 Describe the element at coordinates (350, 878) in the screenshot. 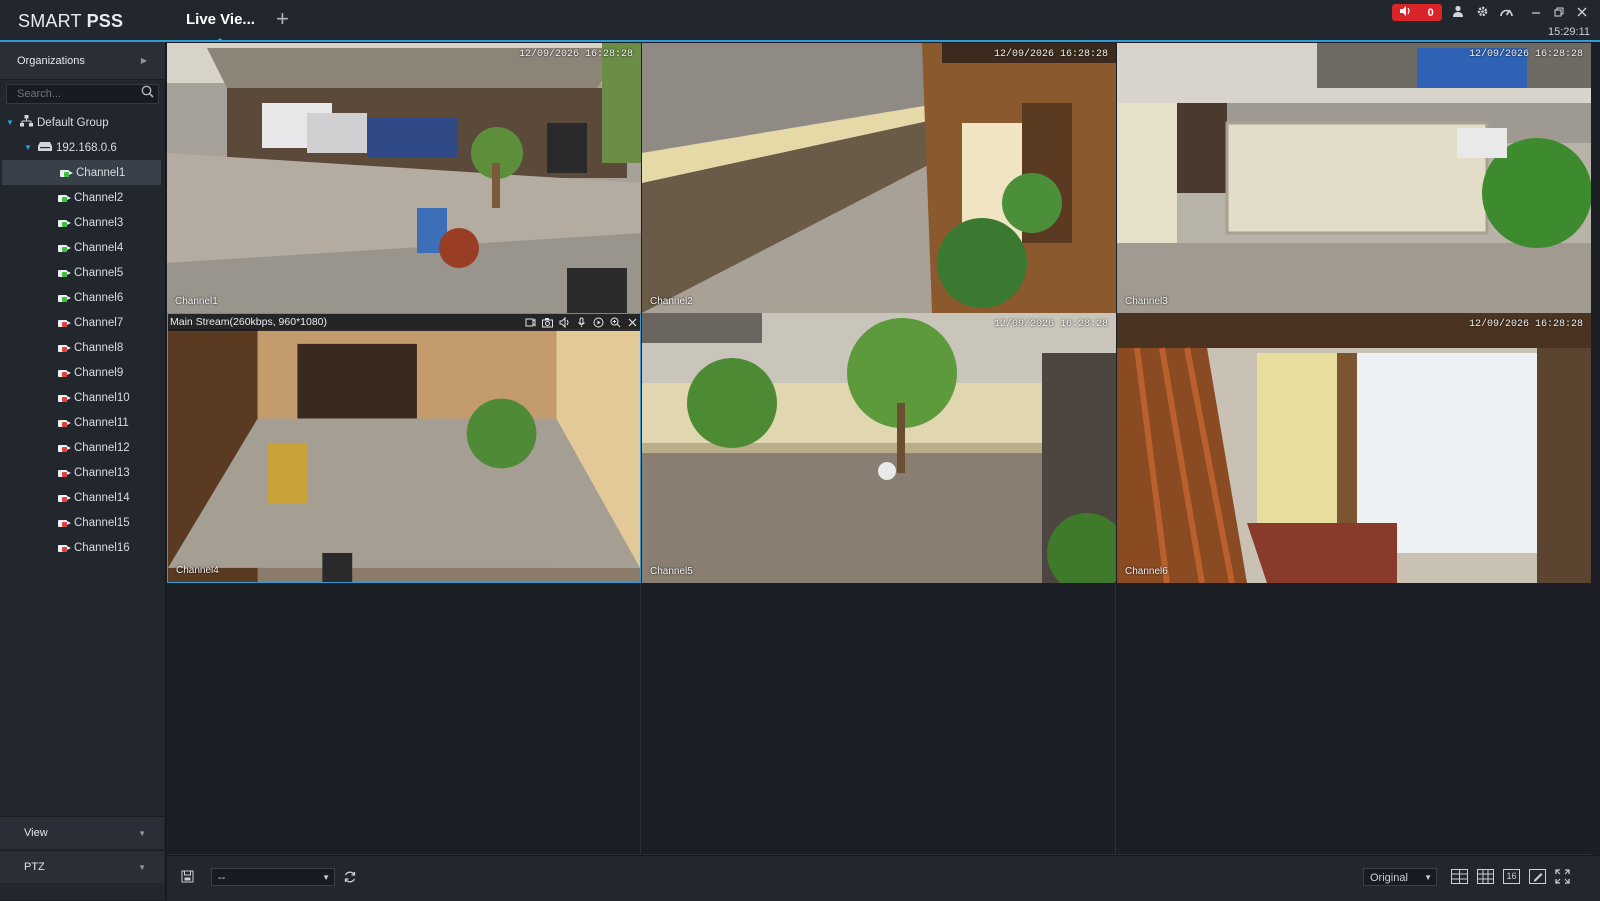

I see `refresh-icon` at that location.